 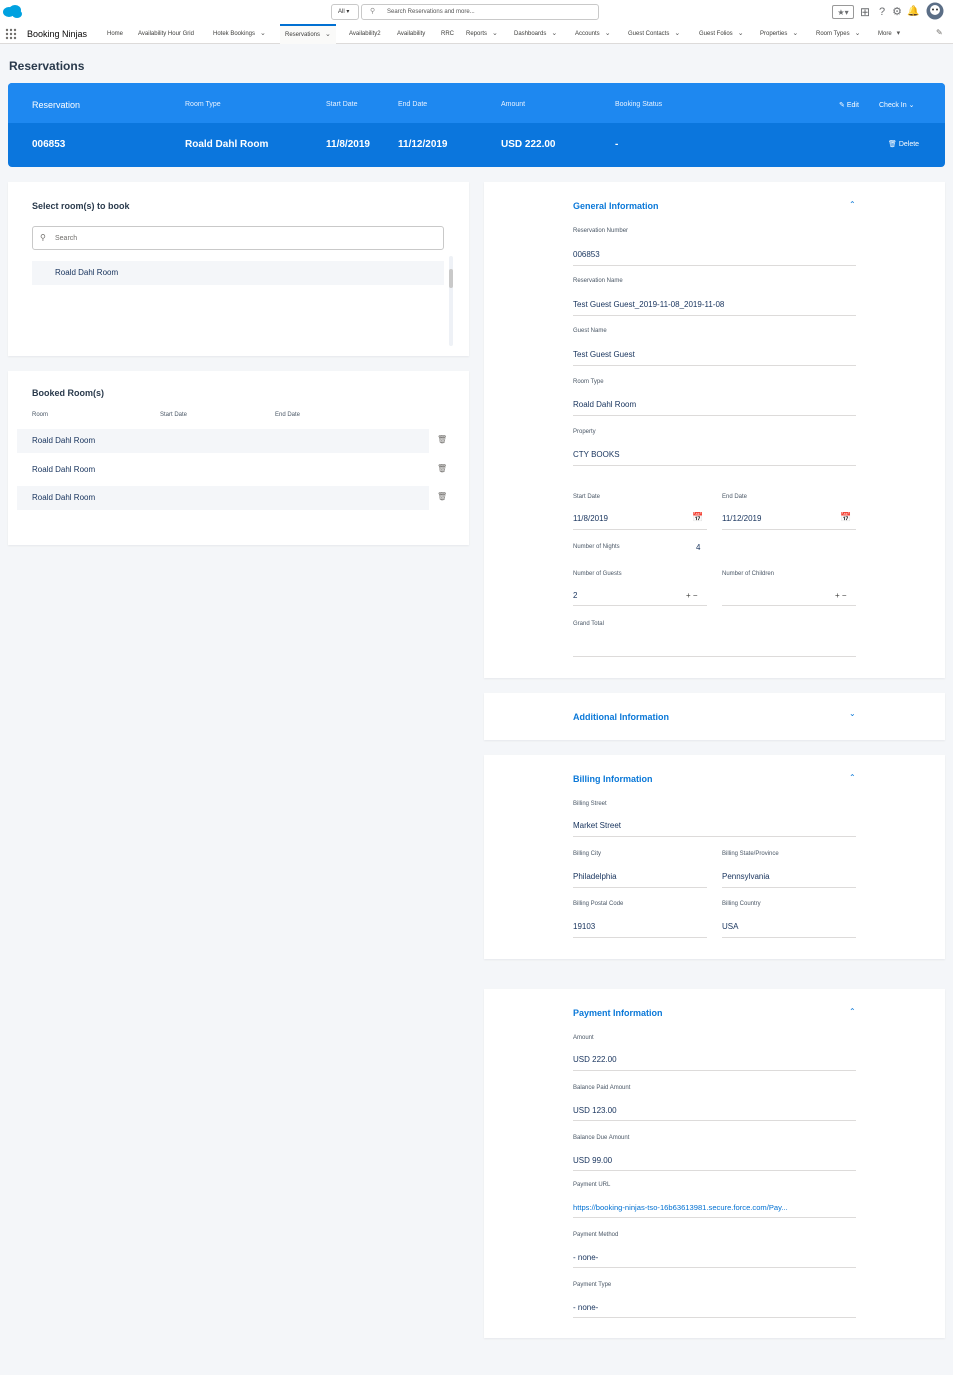 What do you see at coordinates (238, 238) in the screenshot?
I see `room-search-input: ⚲ Search` at bounding box center [238, 238].